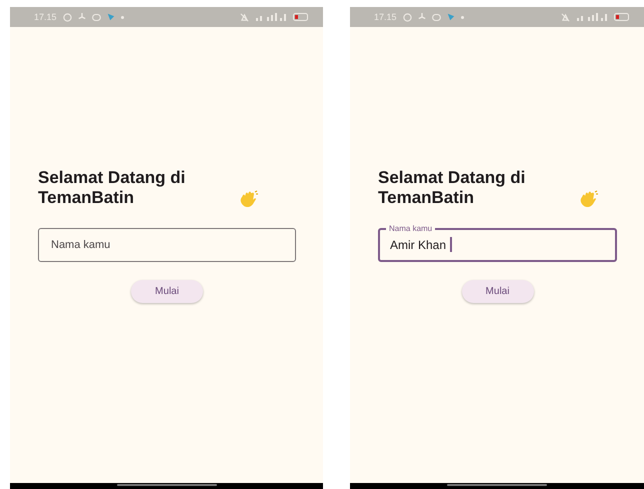 Image resolution: width=644 pixels, height=489 pixels. What do you see at coordinates (167, 245) in the screenshot?
I see `name-field: Nama kamu` at bounding box center [167, 245].